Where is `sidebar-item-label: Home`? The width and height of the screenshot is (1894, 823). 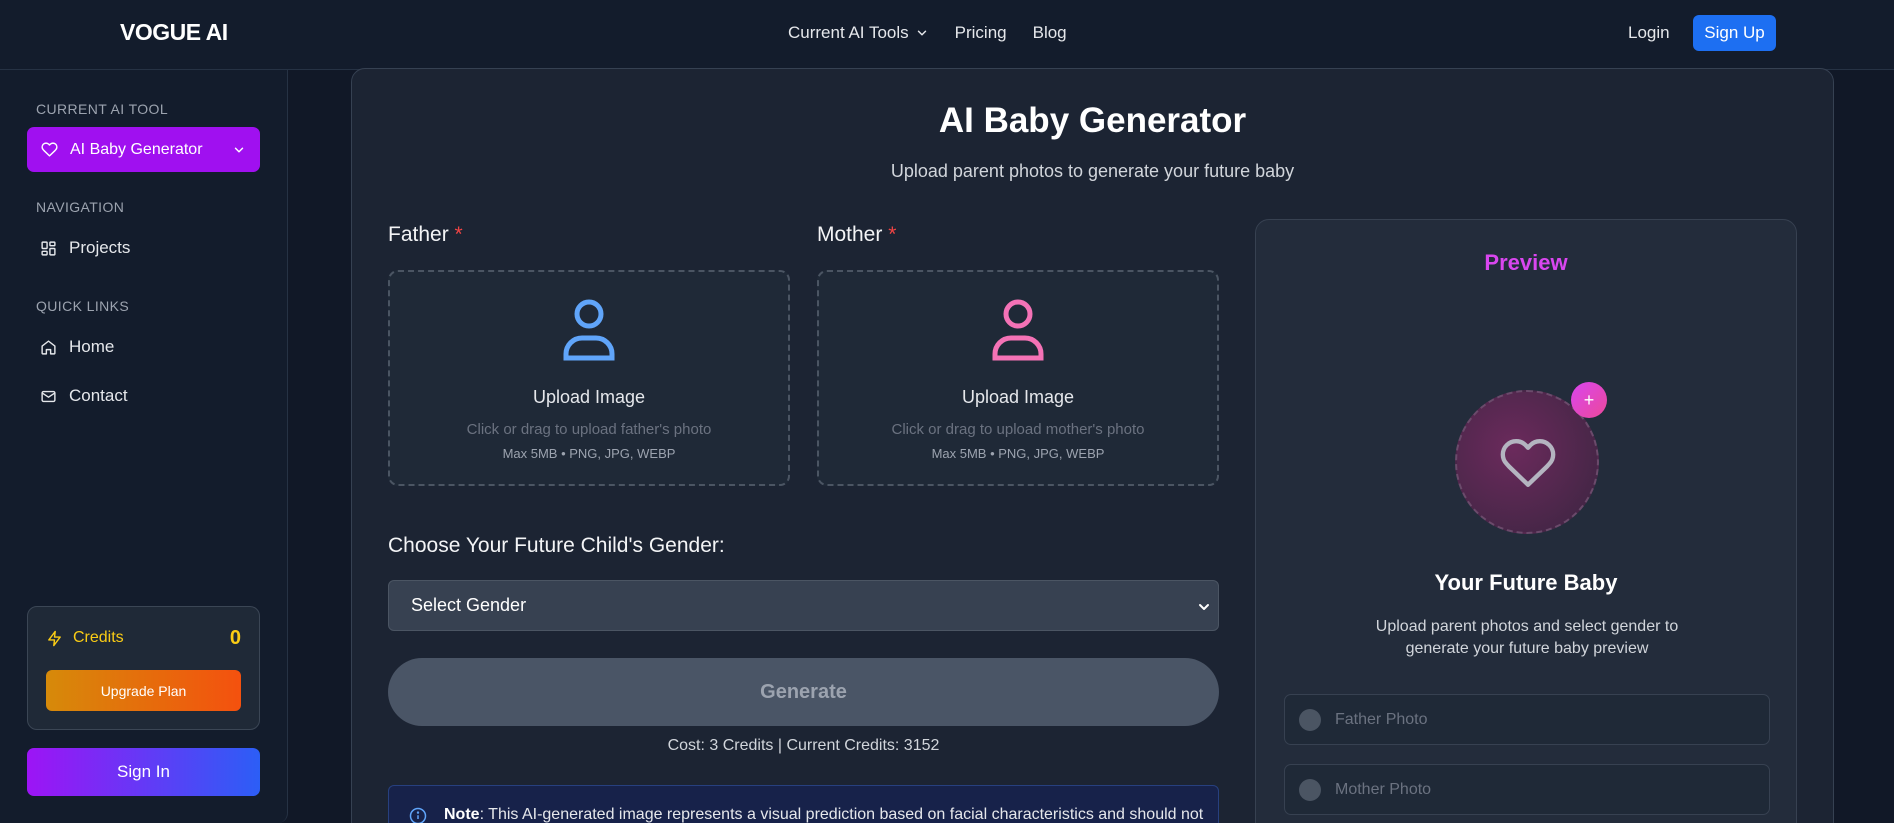 sidebar-item-label: Home is located at coordinates (92, 346).